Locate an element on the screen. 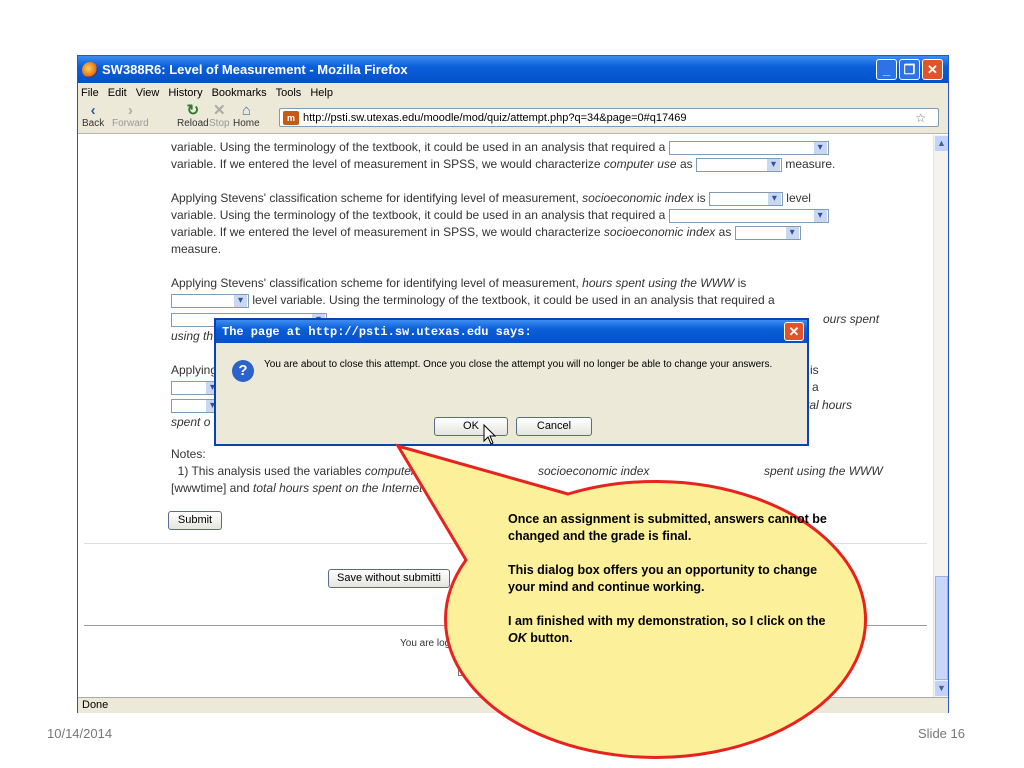  home-label: Home is located at coordinates (246, 123).